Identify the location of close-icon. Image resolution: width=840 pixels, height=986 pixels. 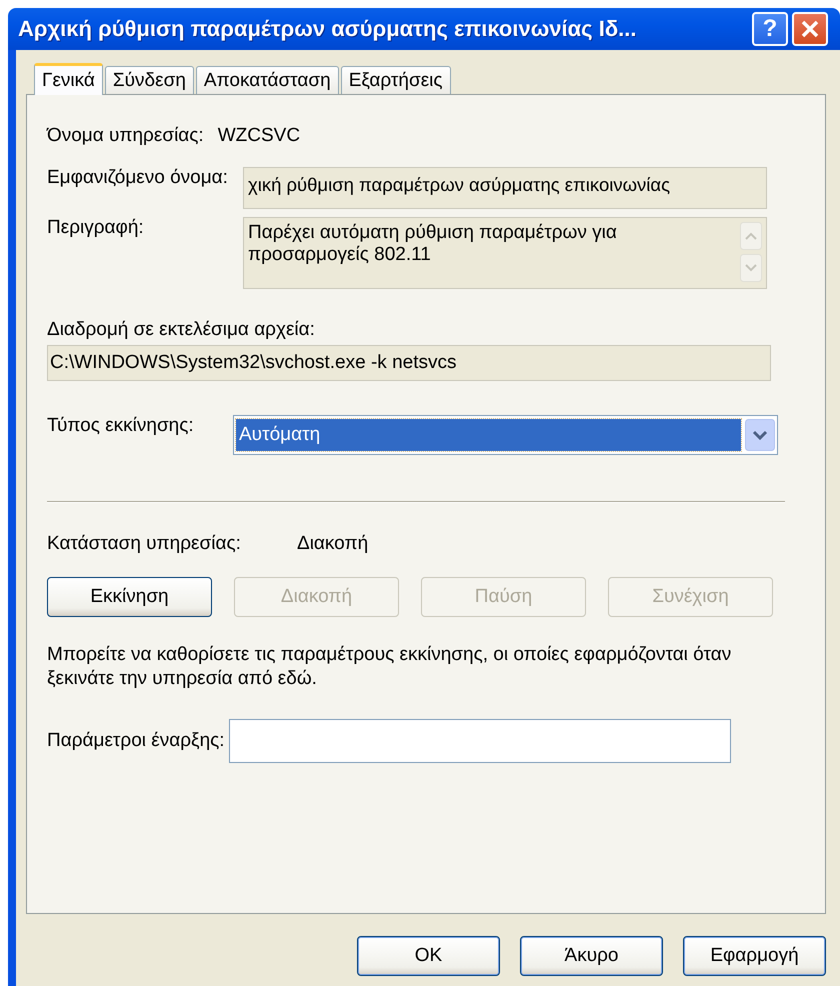
(810, 29).